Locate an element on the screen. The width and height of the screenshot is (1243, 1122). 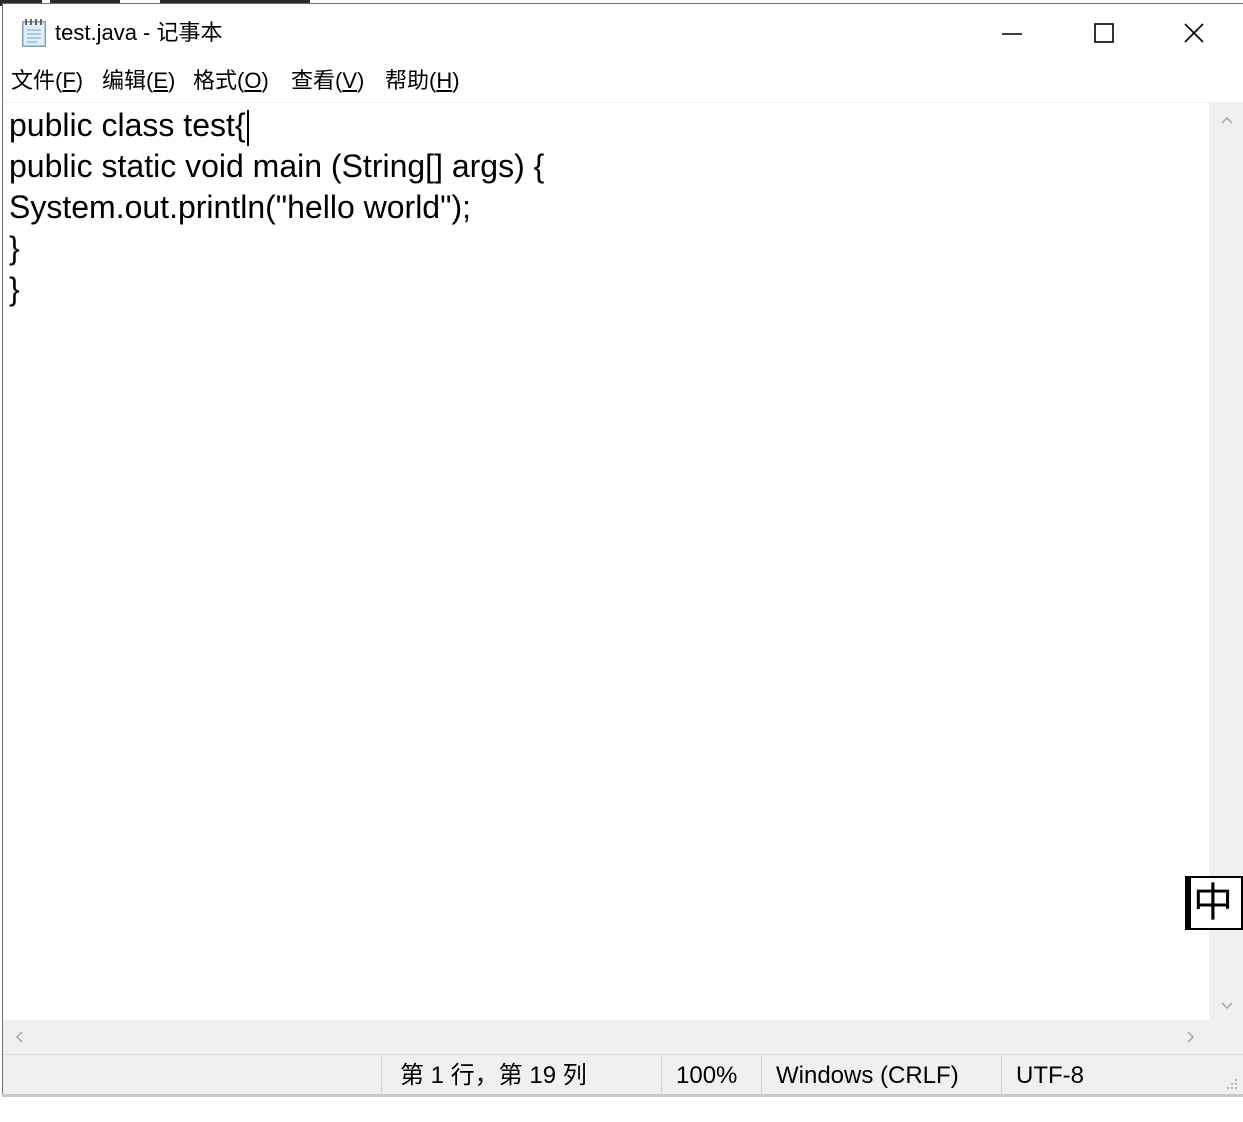
maximize-icon is located at coordinates (1104, 33).